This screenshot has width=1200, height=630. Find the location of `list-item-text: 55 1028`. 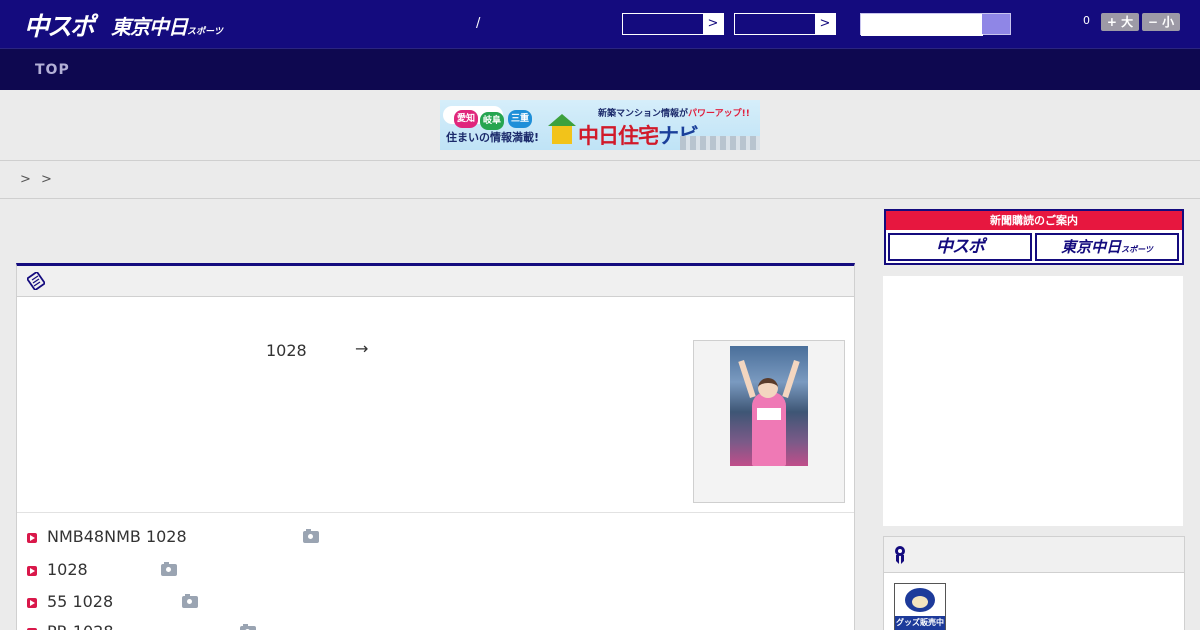

list-item-text: 55 1028 is located at coordinates (80, 601).